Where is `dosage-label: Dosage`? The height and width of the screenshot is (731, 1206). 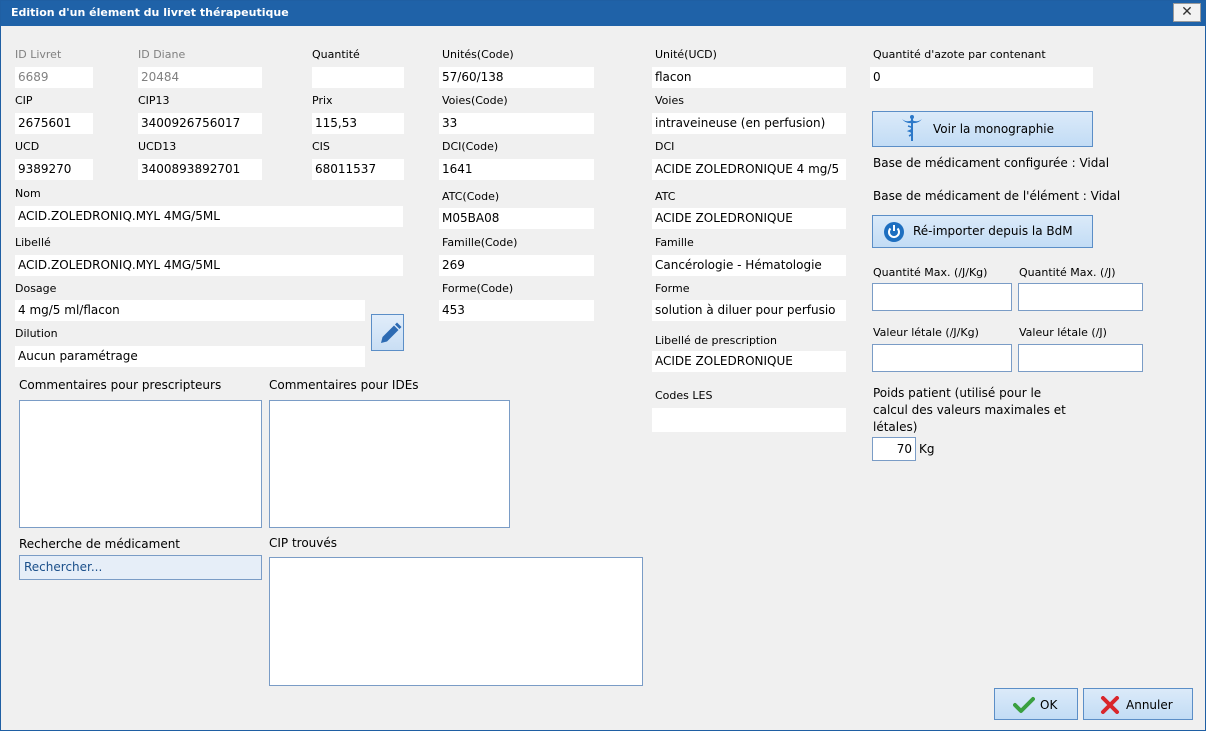
dosage-label: Dosage is located at coordinates (36, 288).